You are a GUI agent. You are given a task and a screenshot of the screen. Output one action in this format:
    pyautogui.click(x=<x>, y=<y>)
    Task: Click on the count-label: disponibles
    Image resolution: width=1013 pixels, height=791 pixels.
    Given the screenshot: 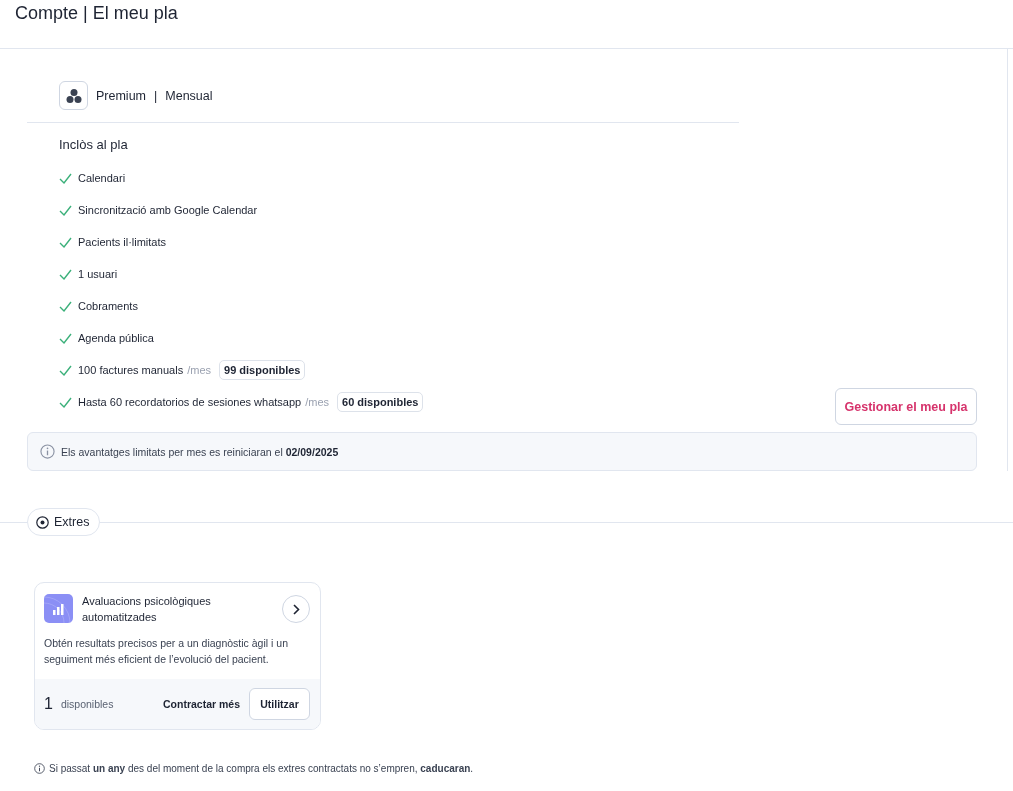 What is the action you would take?
    pyautogui.click(x=87, y=704)
    